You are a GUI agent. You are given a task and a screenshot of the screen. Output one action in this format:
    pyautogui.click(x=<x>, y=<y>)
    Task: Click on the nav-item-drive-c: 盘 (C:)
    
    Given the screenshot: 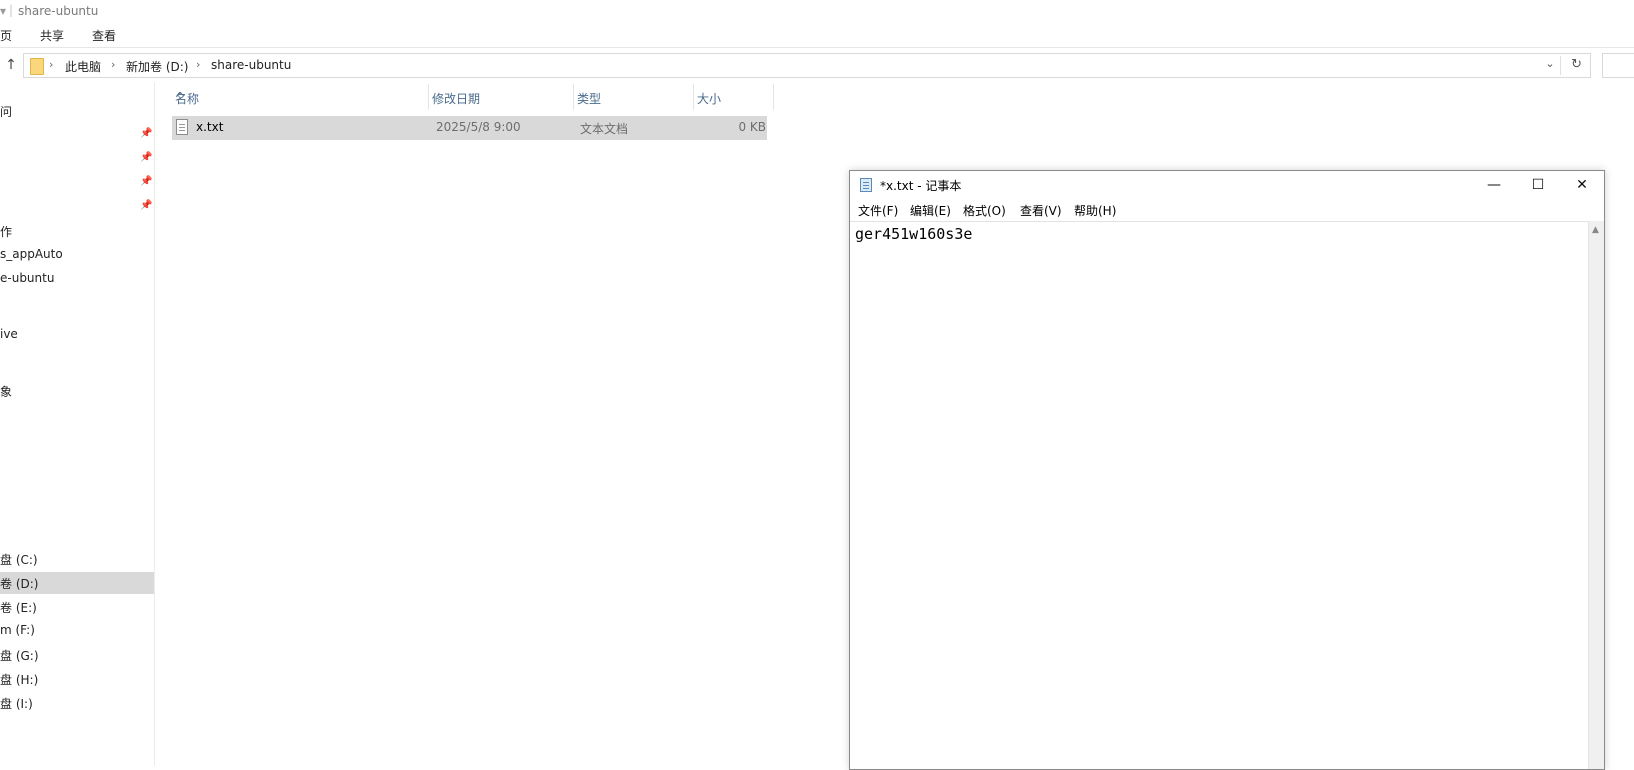 What is the action you would take?
    pyautogui.click(x=77, y=559)
    